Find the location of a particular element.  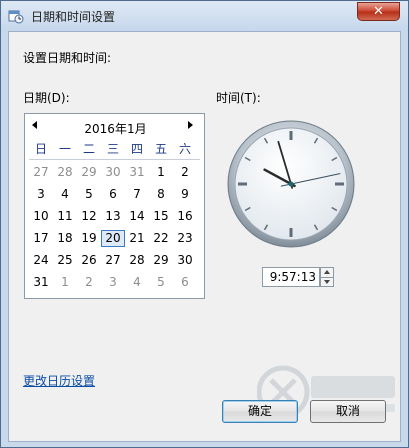

clock-center is located at coordinates (291, 184).